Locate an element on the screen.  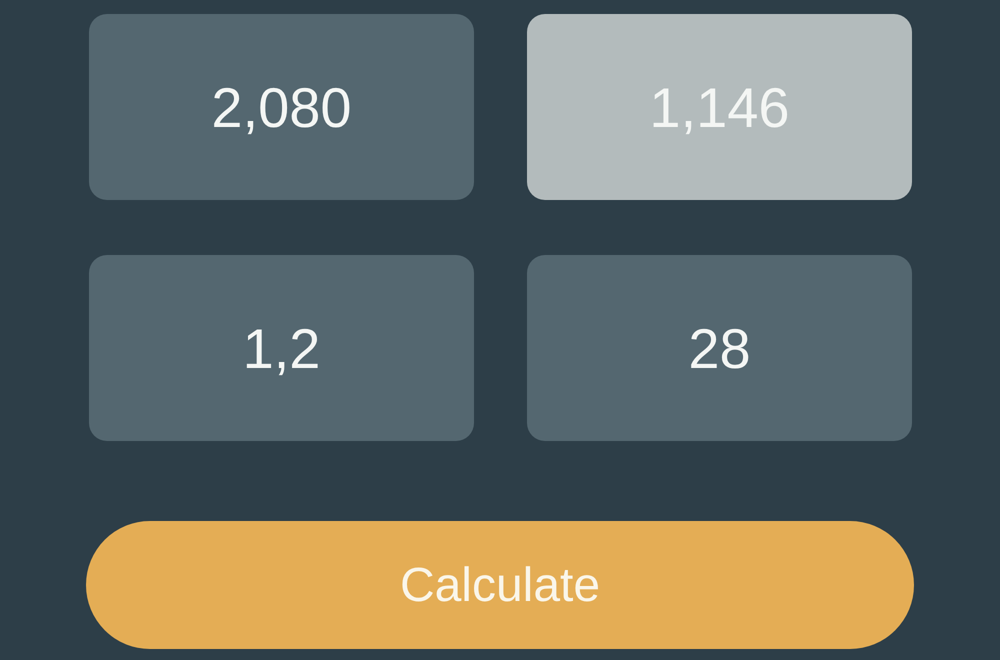
value-tile: 2,080 is located at coordinates (281, 107).